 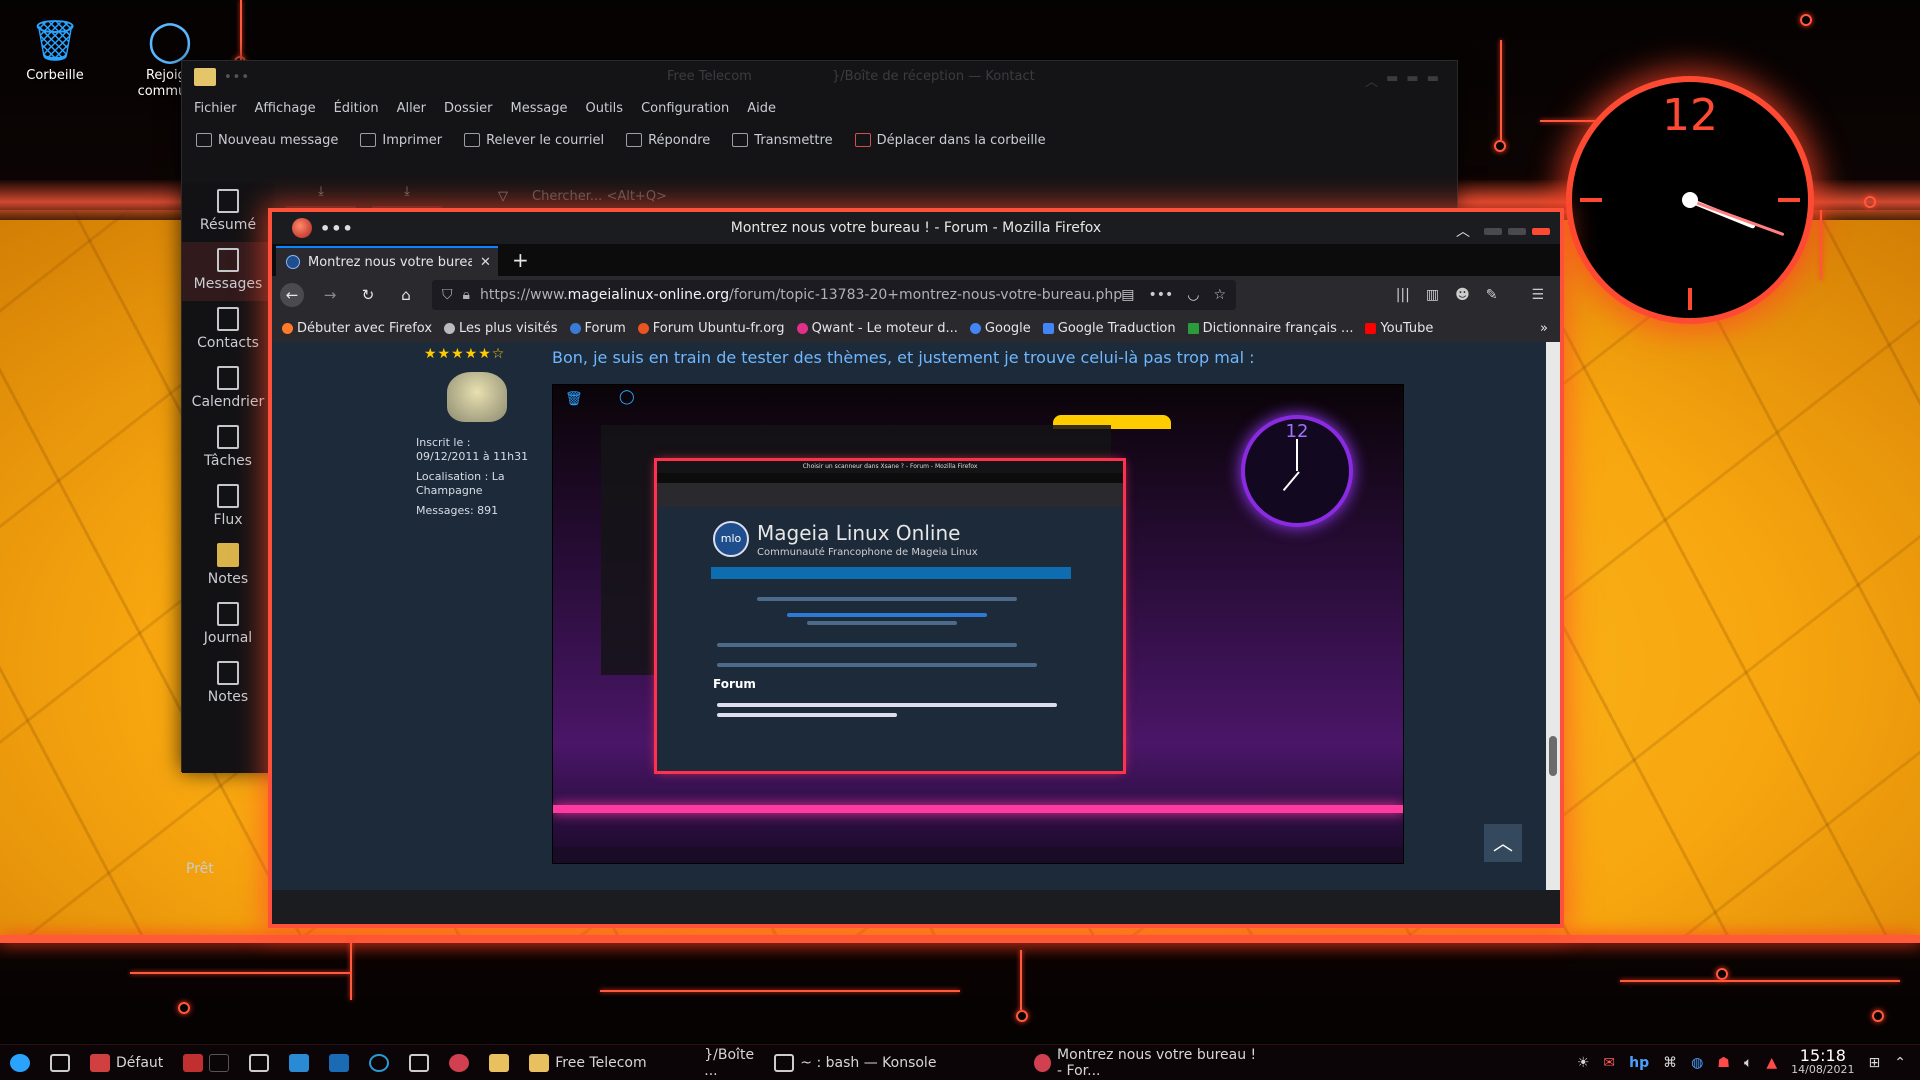 I want to click on sidebar-item-notes: Notes, so click(x=228, y=566).